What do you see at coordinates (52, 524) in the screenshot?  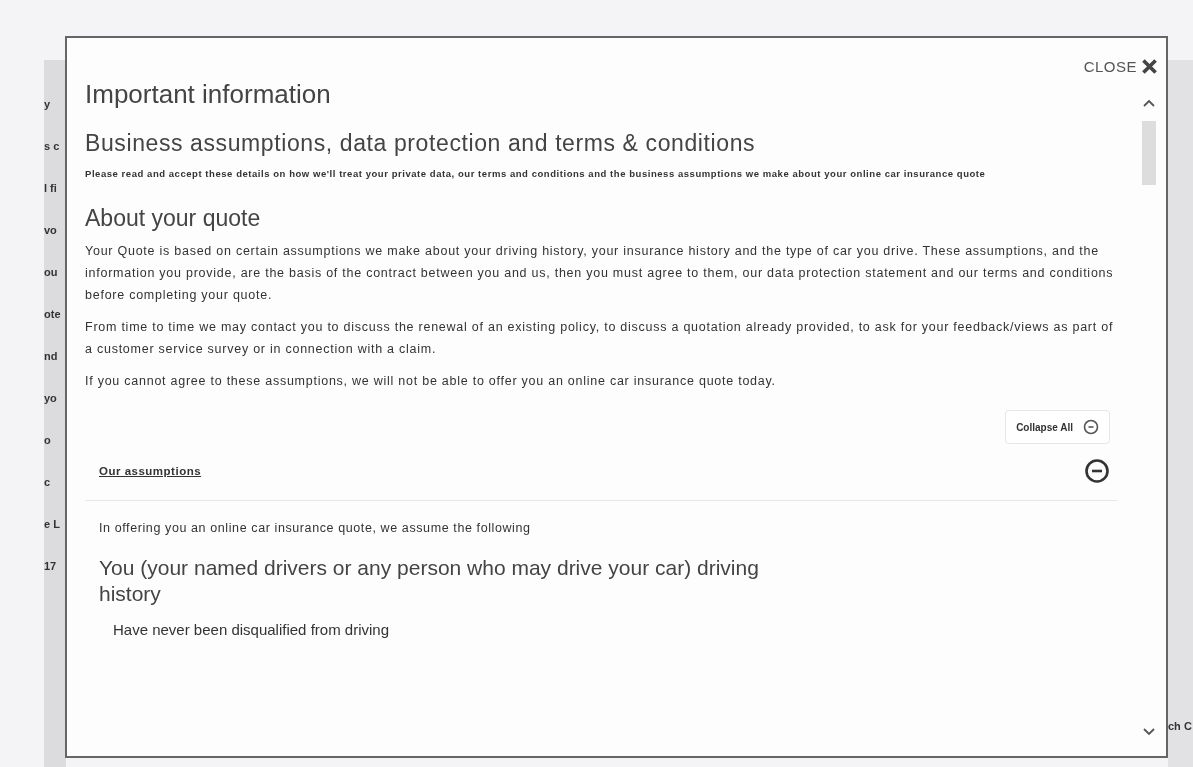 I see `page-text: e L` at bounding box center [52, 524].